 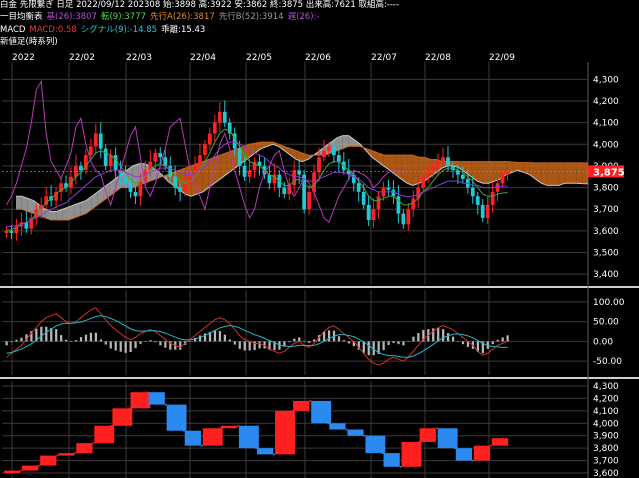 What do you see at coordinates (607, 362) in the screenshot?
I see `y-tick-label: -50.00` at bounding box center [607, 362].